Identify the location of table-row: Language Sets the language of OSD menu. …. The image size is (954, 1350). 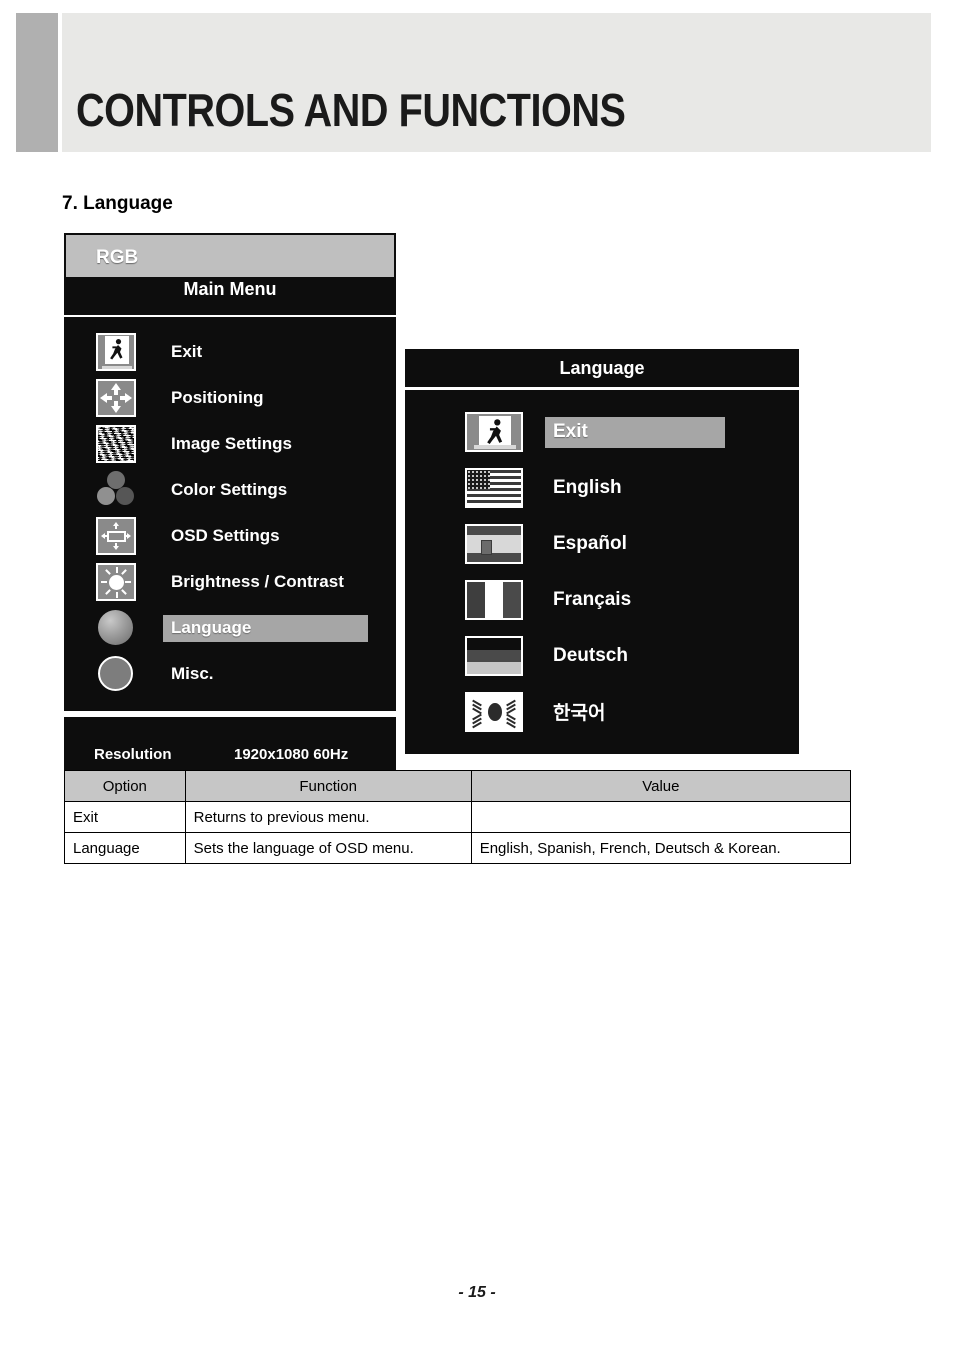
(458, 848).